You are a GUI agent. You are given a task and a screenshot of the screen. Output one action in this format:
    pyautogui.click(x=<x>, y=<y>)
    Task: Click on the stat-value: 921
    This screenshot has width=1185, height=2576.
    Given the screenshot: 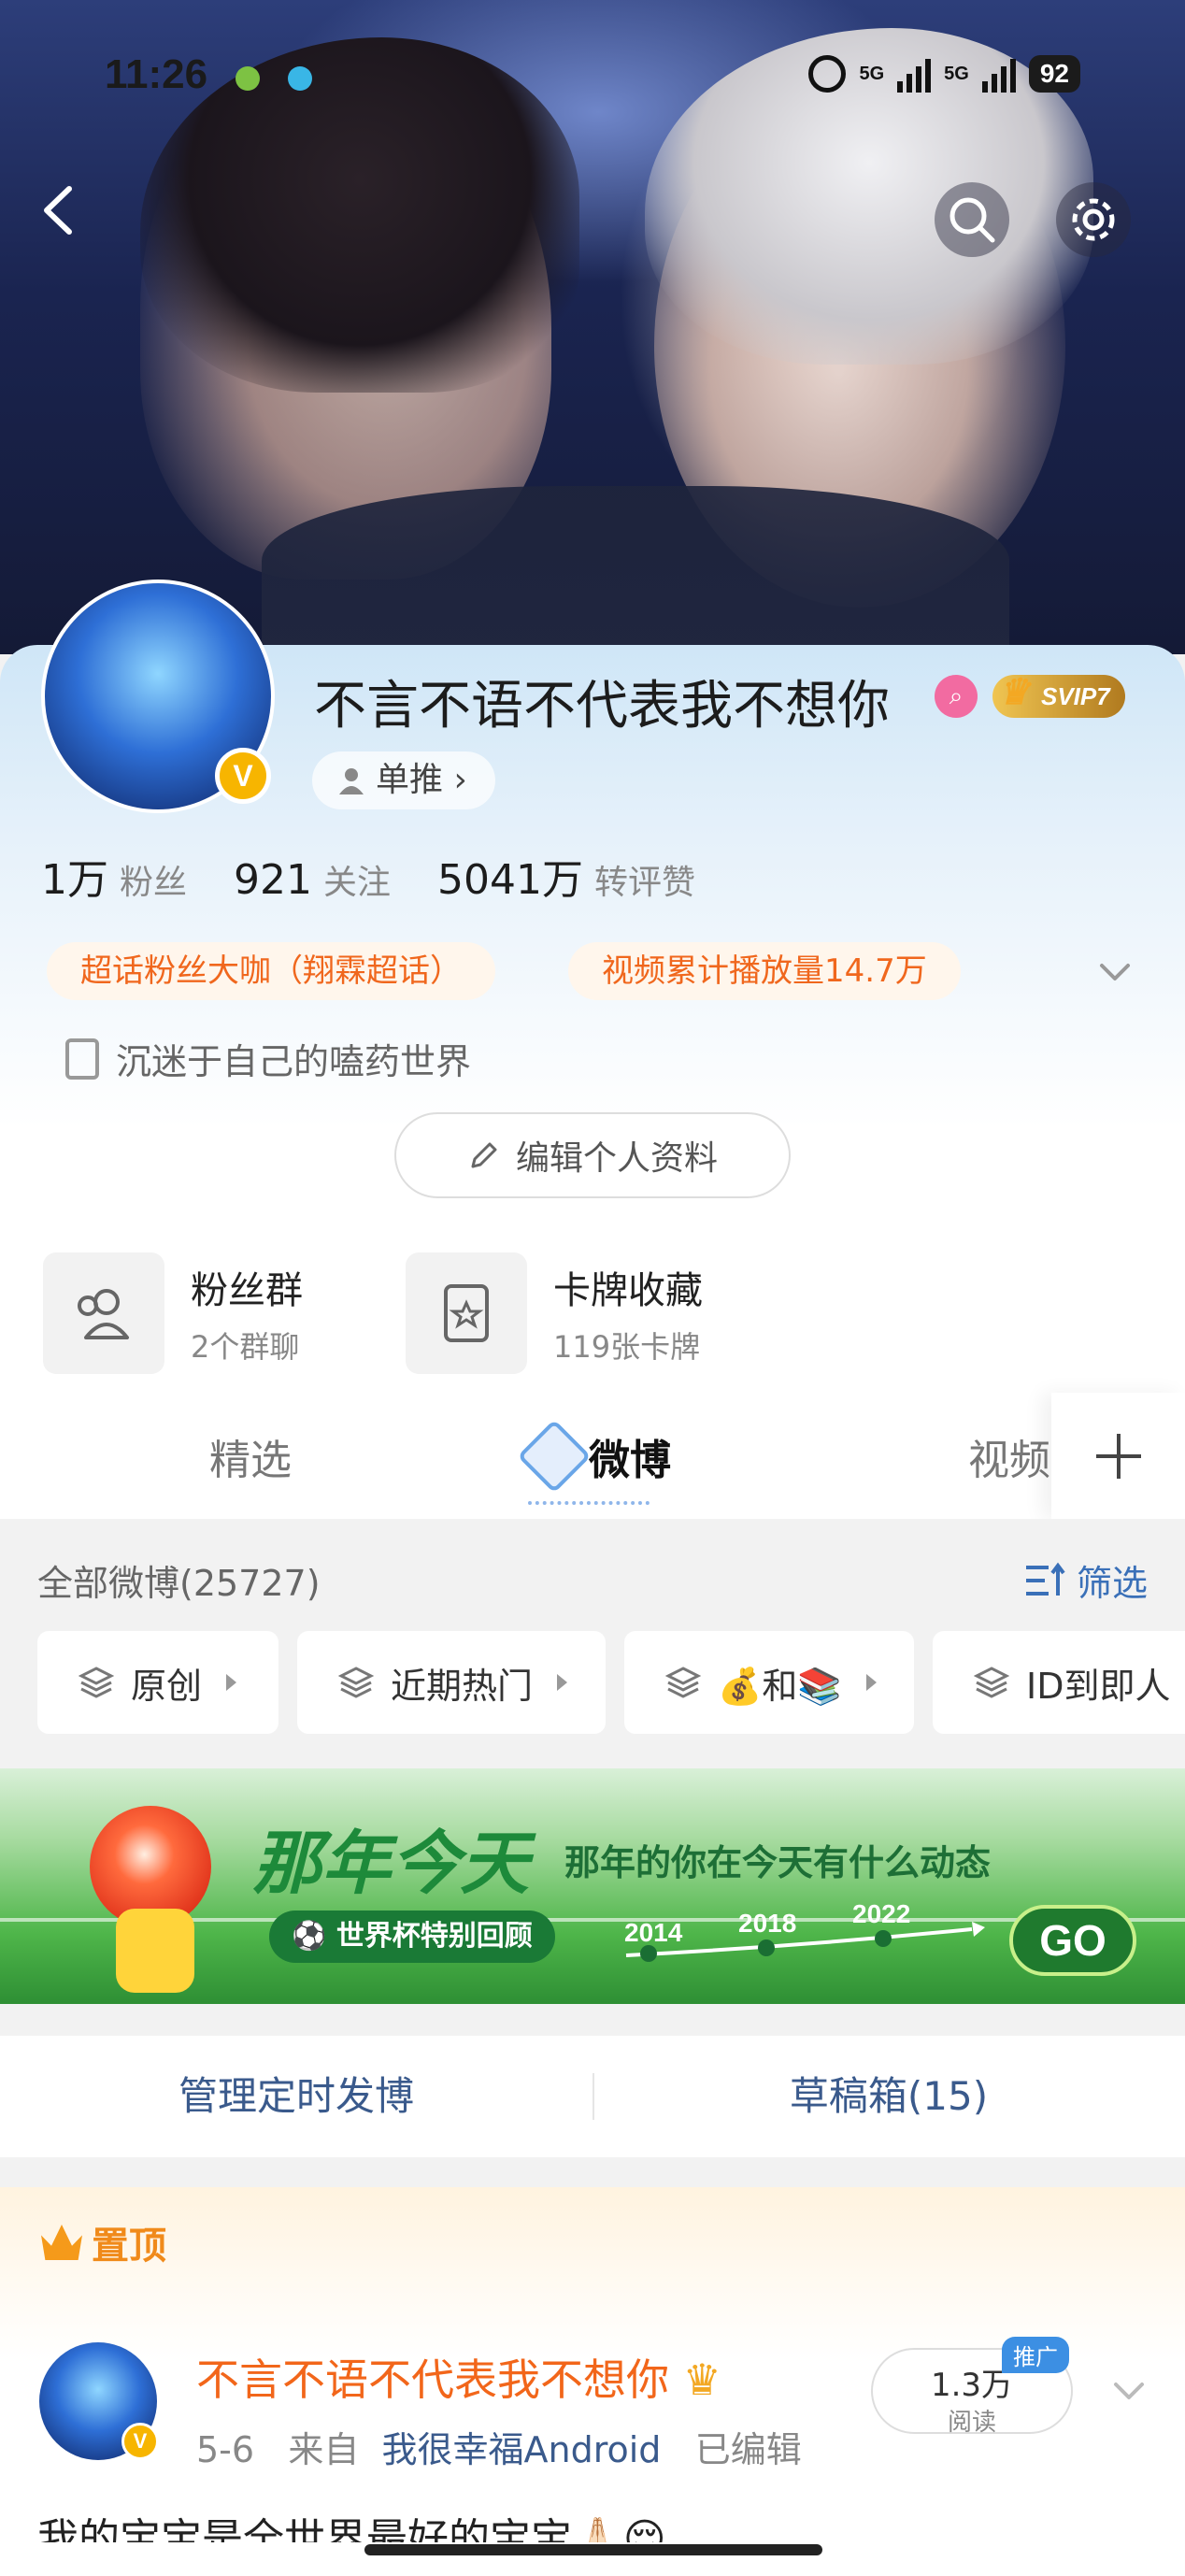 What is the action you would take?
    pyautogui.click(x=273, y=880)
    